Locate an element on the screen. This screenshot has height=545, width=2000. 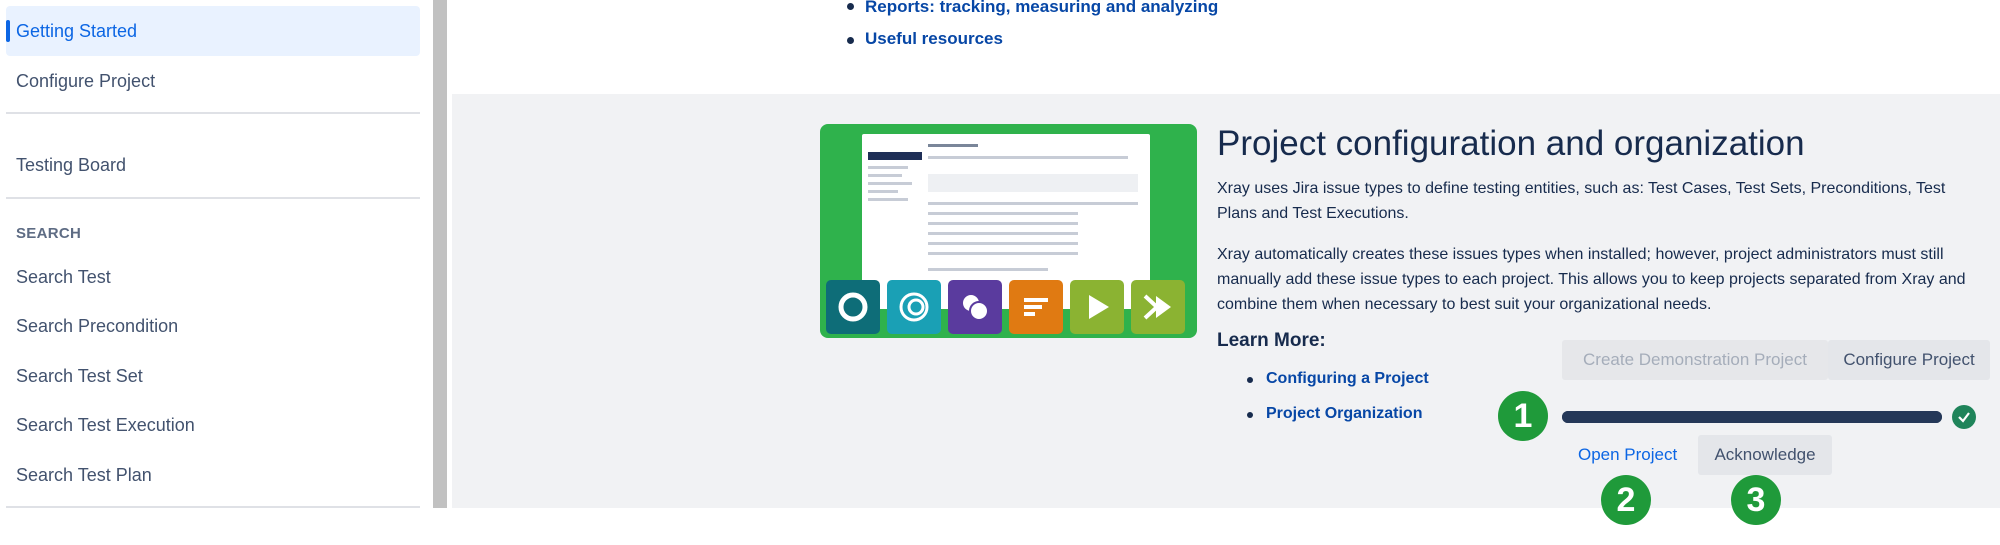
sidebar-section-search: SEARCH is located at coordinates (49, 233).